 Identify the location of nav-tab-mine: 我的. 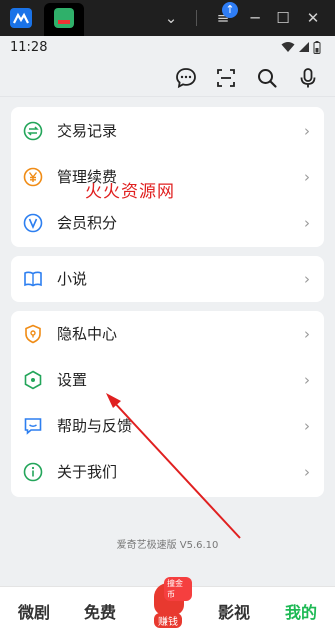
(301, 611).